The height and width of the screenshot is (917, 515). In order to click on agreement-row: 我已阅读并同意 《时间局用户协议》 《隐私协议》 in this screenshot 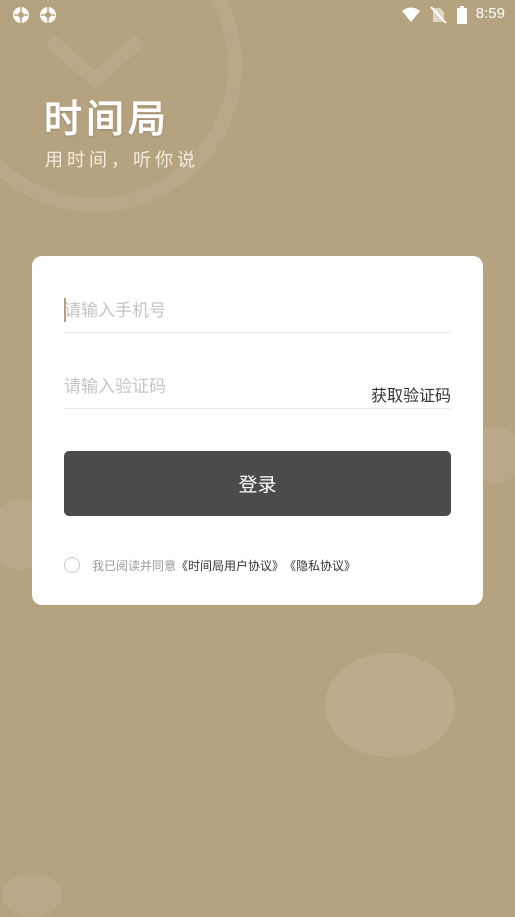, I will do `click(210, 565)`.